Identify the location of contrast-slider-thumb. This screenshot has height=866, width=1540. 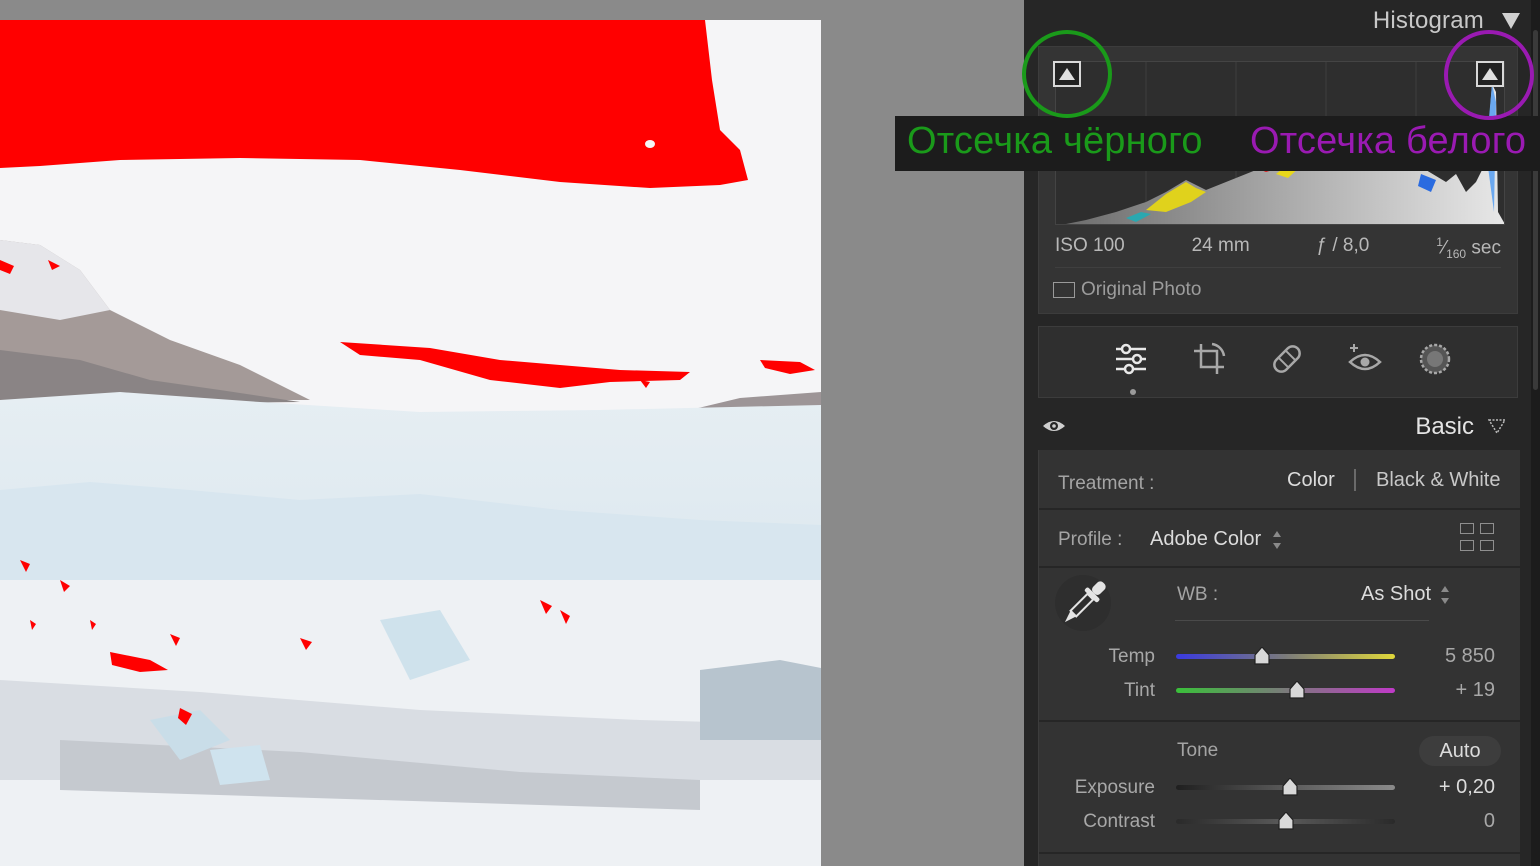
(1286, 821).